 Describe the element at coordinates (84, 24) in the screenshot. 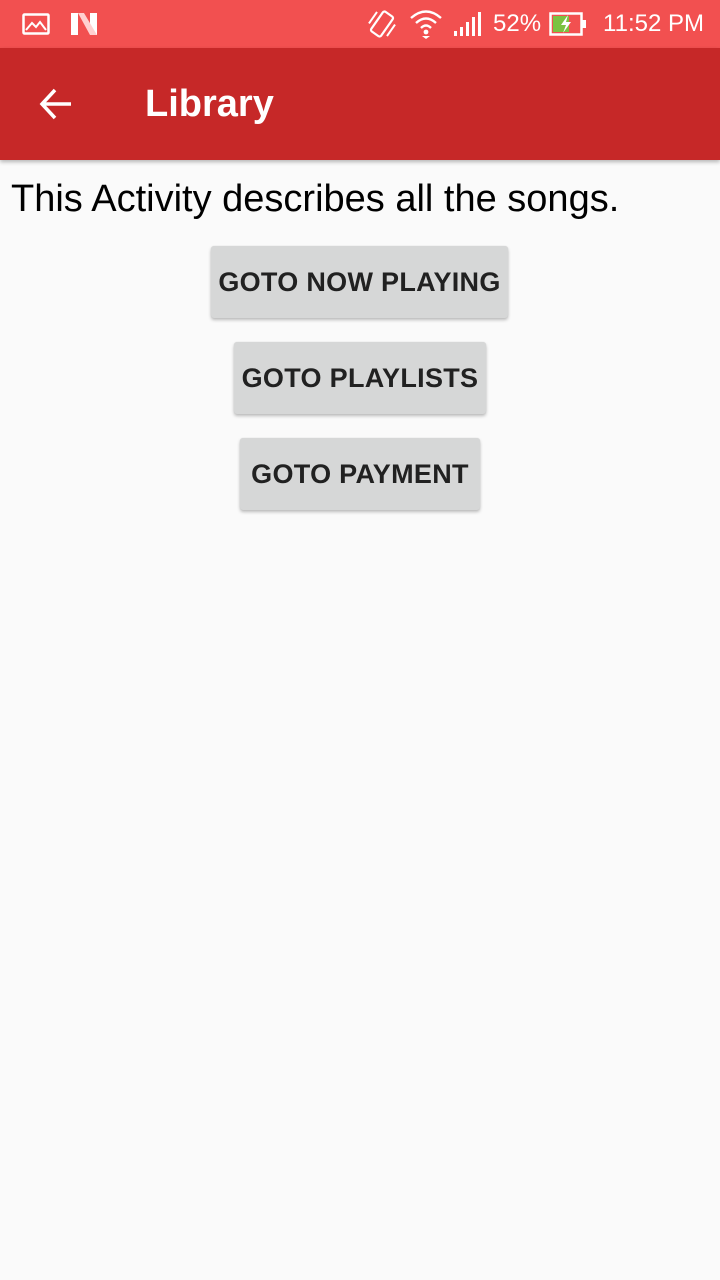

I see `n-logo-icon` at that location.